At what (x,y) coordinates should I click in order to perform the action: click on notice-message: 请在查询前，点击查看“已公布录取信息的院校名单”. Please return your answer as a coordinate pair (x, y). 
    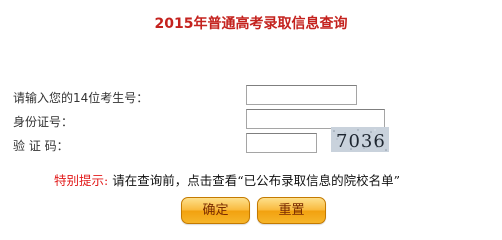
    Looking at the image, I should click on (254, 180).